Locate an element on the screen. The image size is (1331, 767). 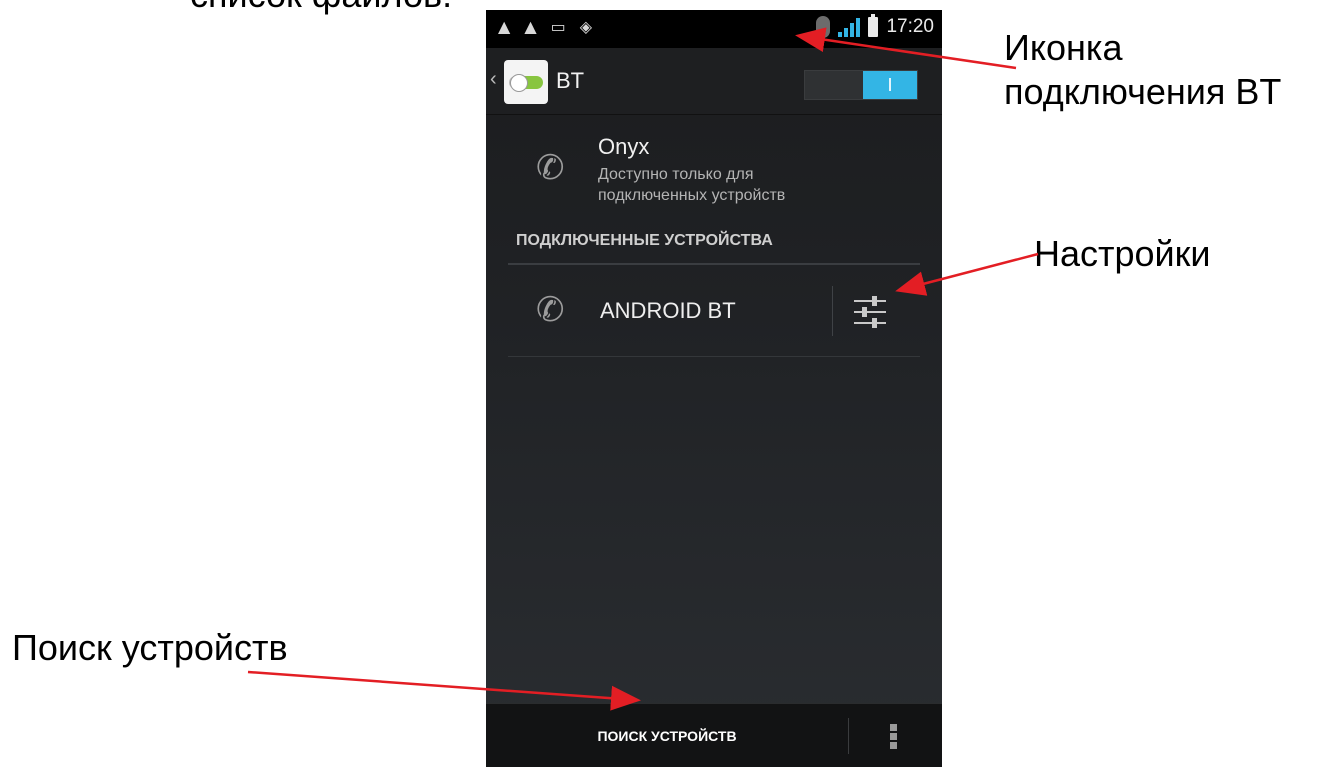
page-title: BT is located at coordinates (570, 80).